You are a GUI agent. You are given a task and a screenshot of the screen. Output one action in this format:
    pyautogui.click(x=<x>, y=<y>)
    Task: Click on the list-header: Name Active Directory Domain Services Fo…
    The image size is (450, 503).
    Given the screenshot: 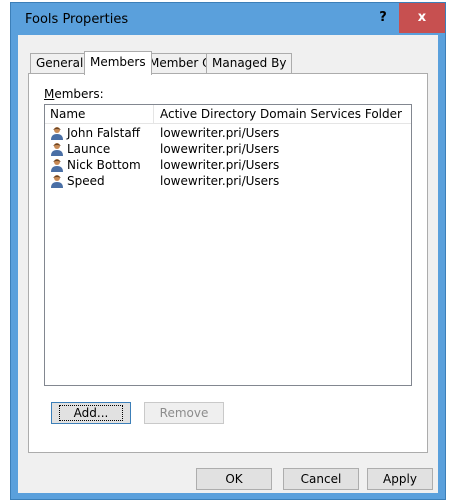 What is the action you would take?
    pyautogui.click(x=228, y=114)
    